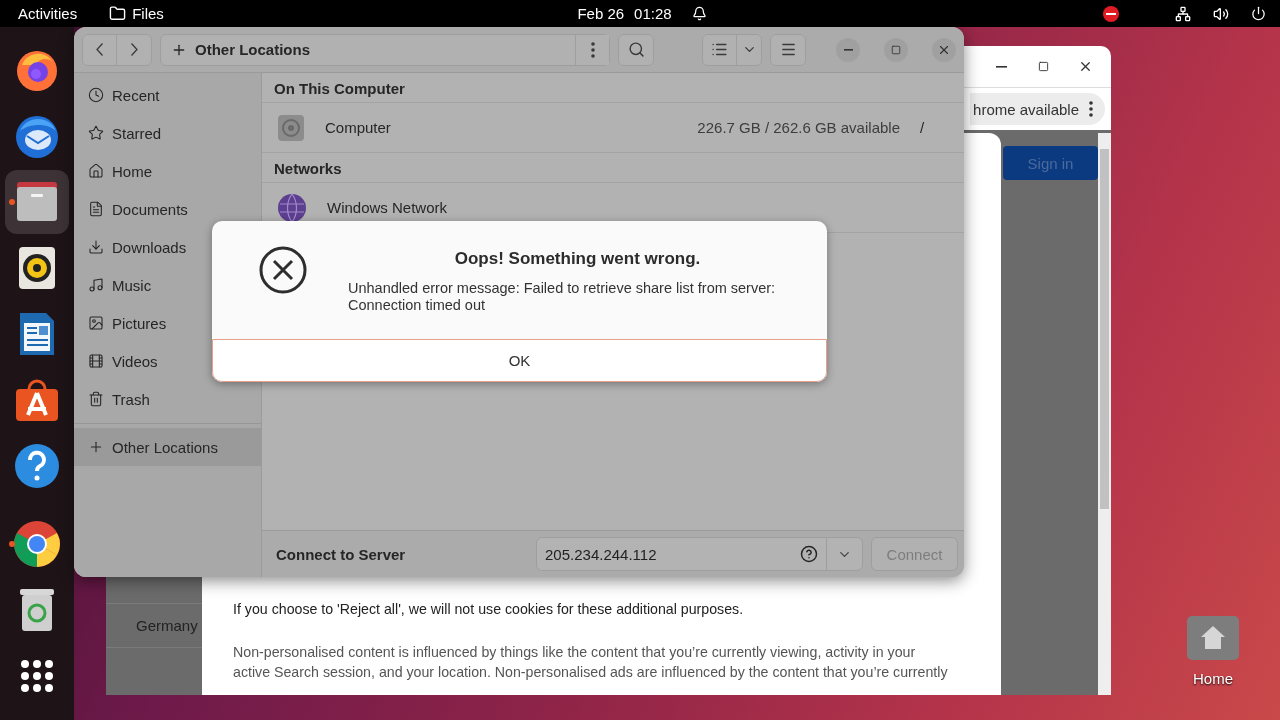  What do you see at coordinates (1213, 638) in the screenshot?
I see `home-folder-icon` at bounding box center [1213, 638].